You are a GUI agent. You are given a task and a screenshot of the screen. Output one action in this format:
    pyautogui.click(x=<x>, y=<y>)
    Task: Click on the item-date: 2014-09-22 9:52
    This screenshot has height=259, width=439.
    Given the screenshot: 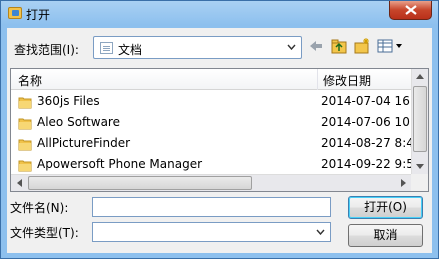 What is the action you would take?
    pyautogui.click(x=366, y=164)
    